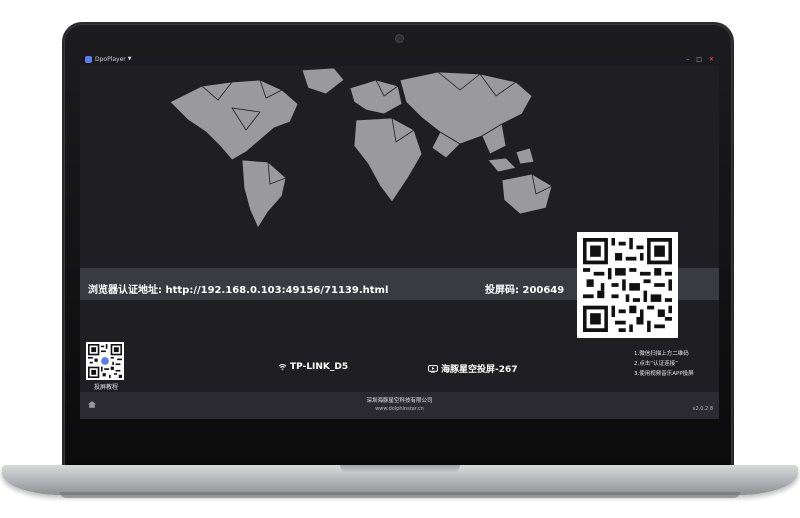  Describe the element at coordinates (105, 387) in the screenshot. I see `tutorial-caption: 投屏教程` at that location.